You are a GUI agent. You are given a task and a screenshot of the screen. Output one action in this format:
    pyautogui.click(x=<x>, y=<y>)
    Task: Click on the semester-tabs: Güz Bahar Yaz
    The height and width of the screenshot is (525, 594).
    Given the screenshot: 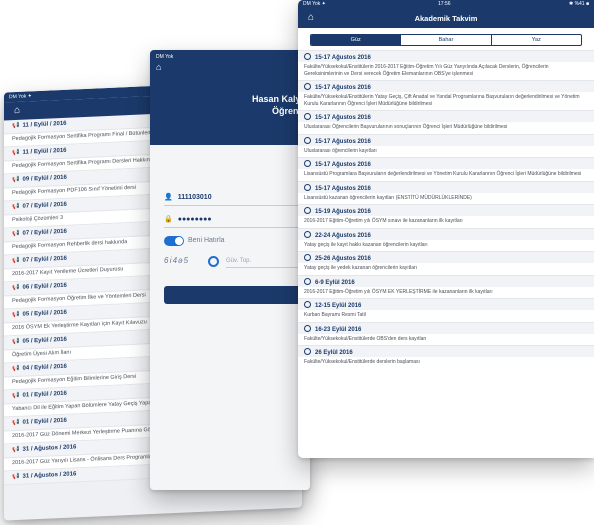 What is the action you would take?
    pyautogui.click(x=446, y=40)
    